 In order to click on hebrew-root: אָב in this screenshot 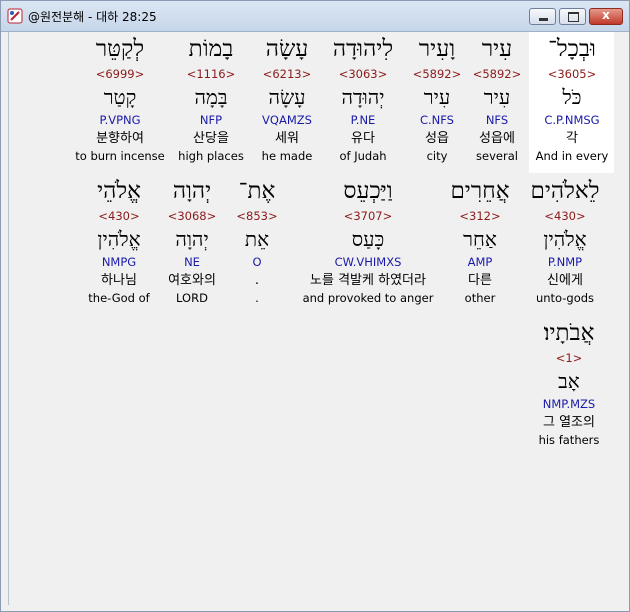, I will do `click(569, 381)`.